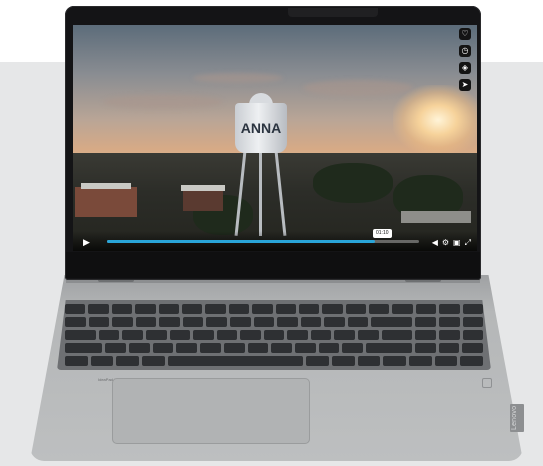 The height and width of the screenshot is (466, 543). Describe the element at coordinates (88, 243) in the screenshot. I see `play-icon: ▶` at that location.